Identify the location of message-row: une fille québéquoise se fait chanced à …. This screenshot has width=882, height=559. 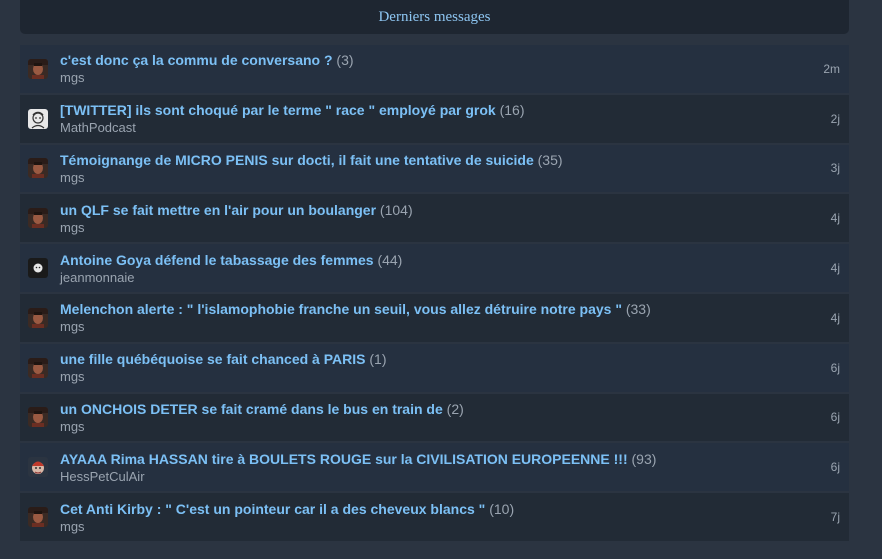
(434, 367).